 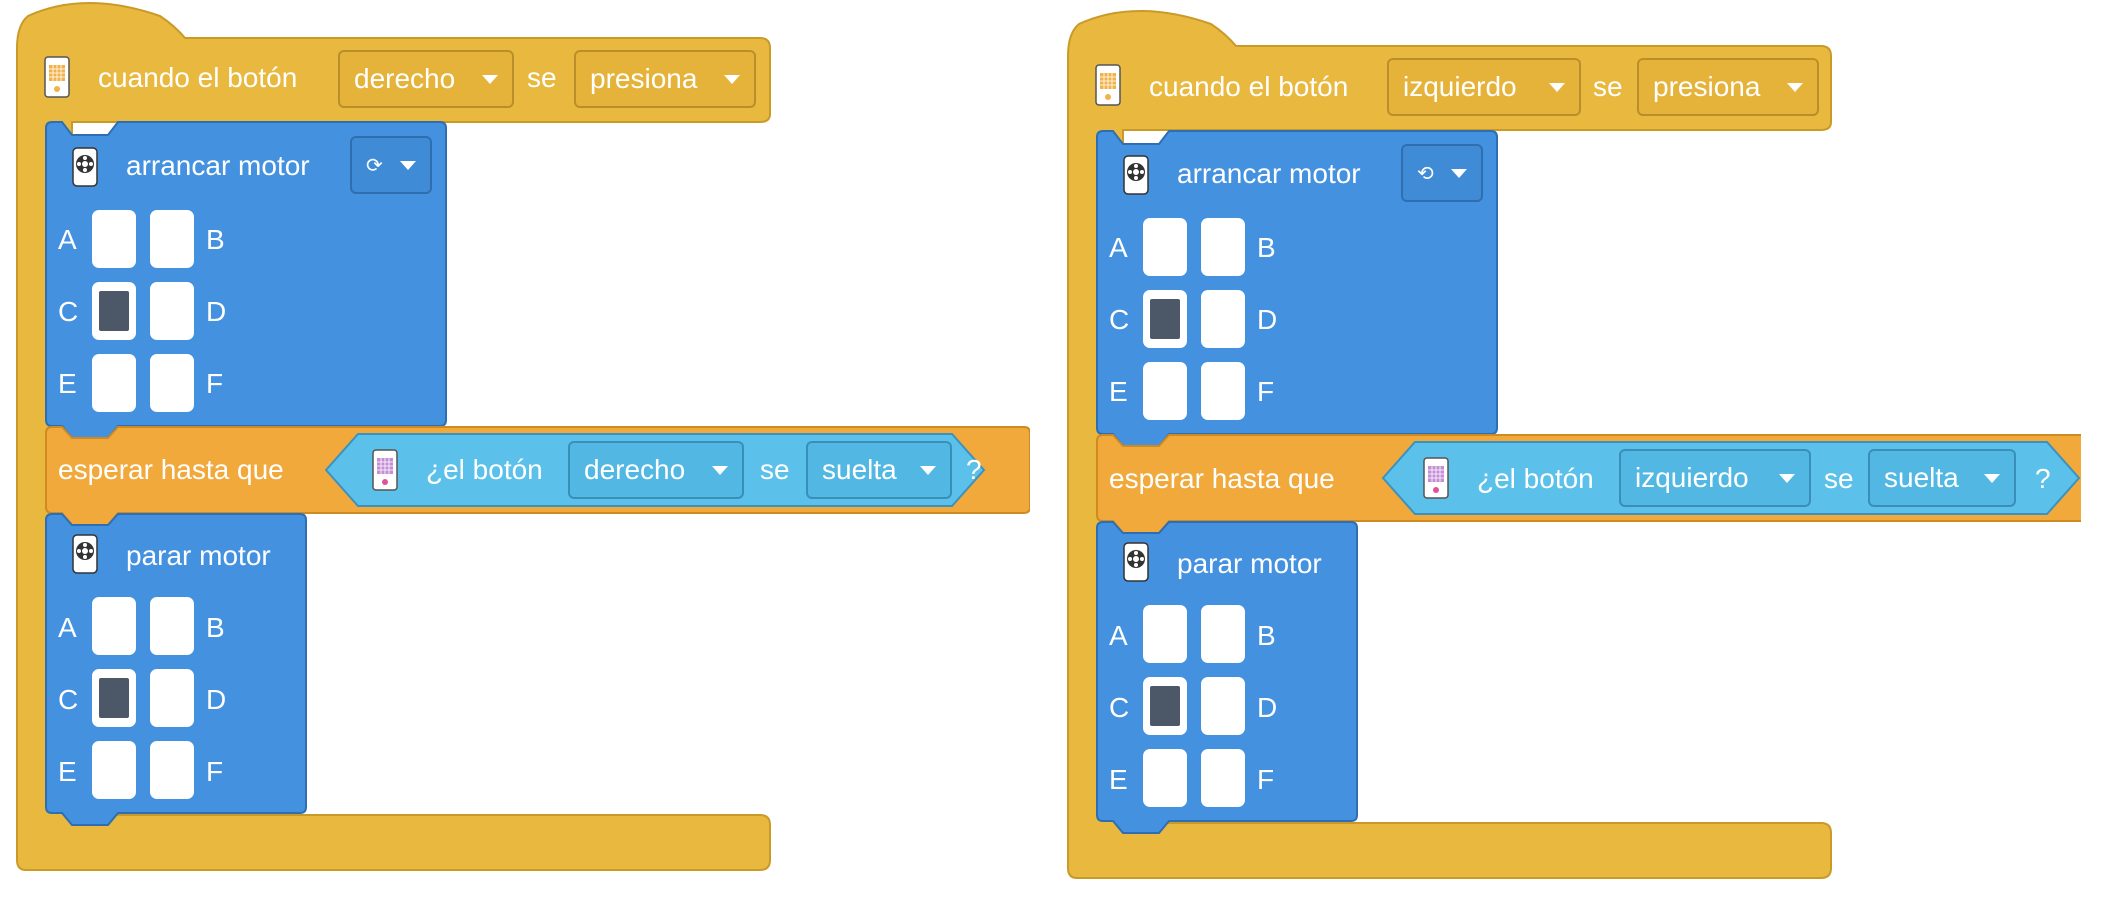 I want to click on button-dropdown: izquierdo, so click(x=1484, y=87).